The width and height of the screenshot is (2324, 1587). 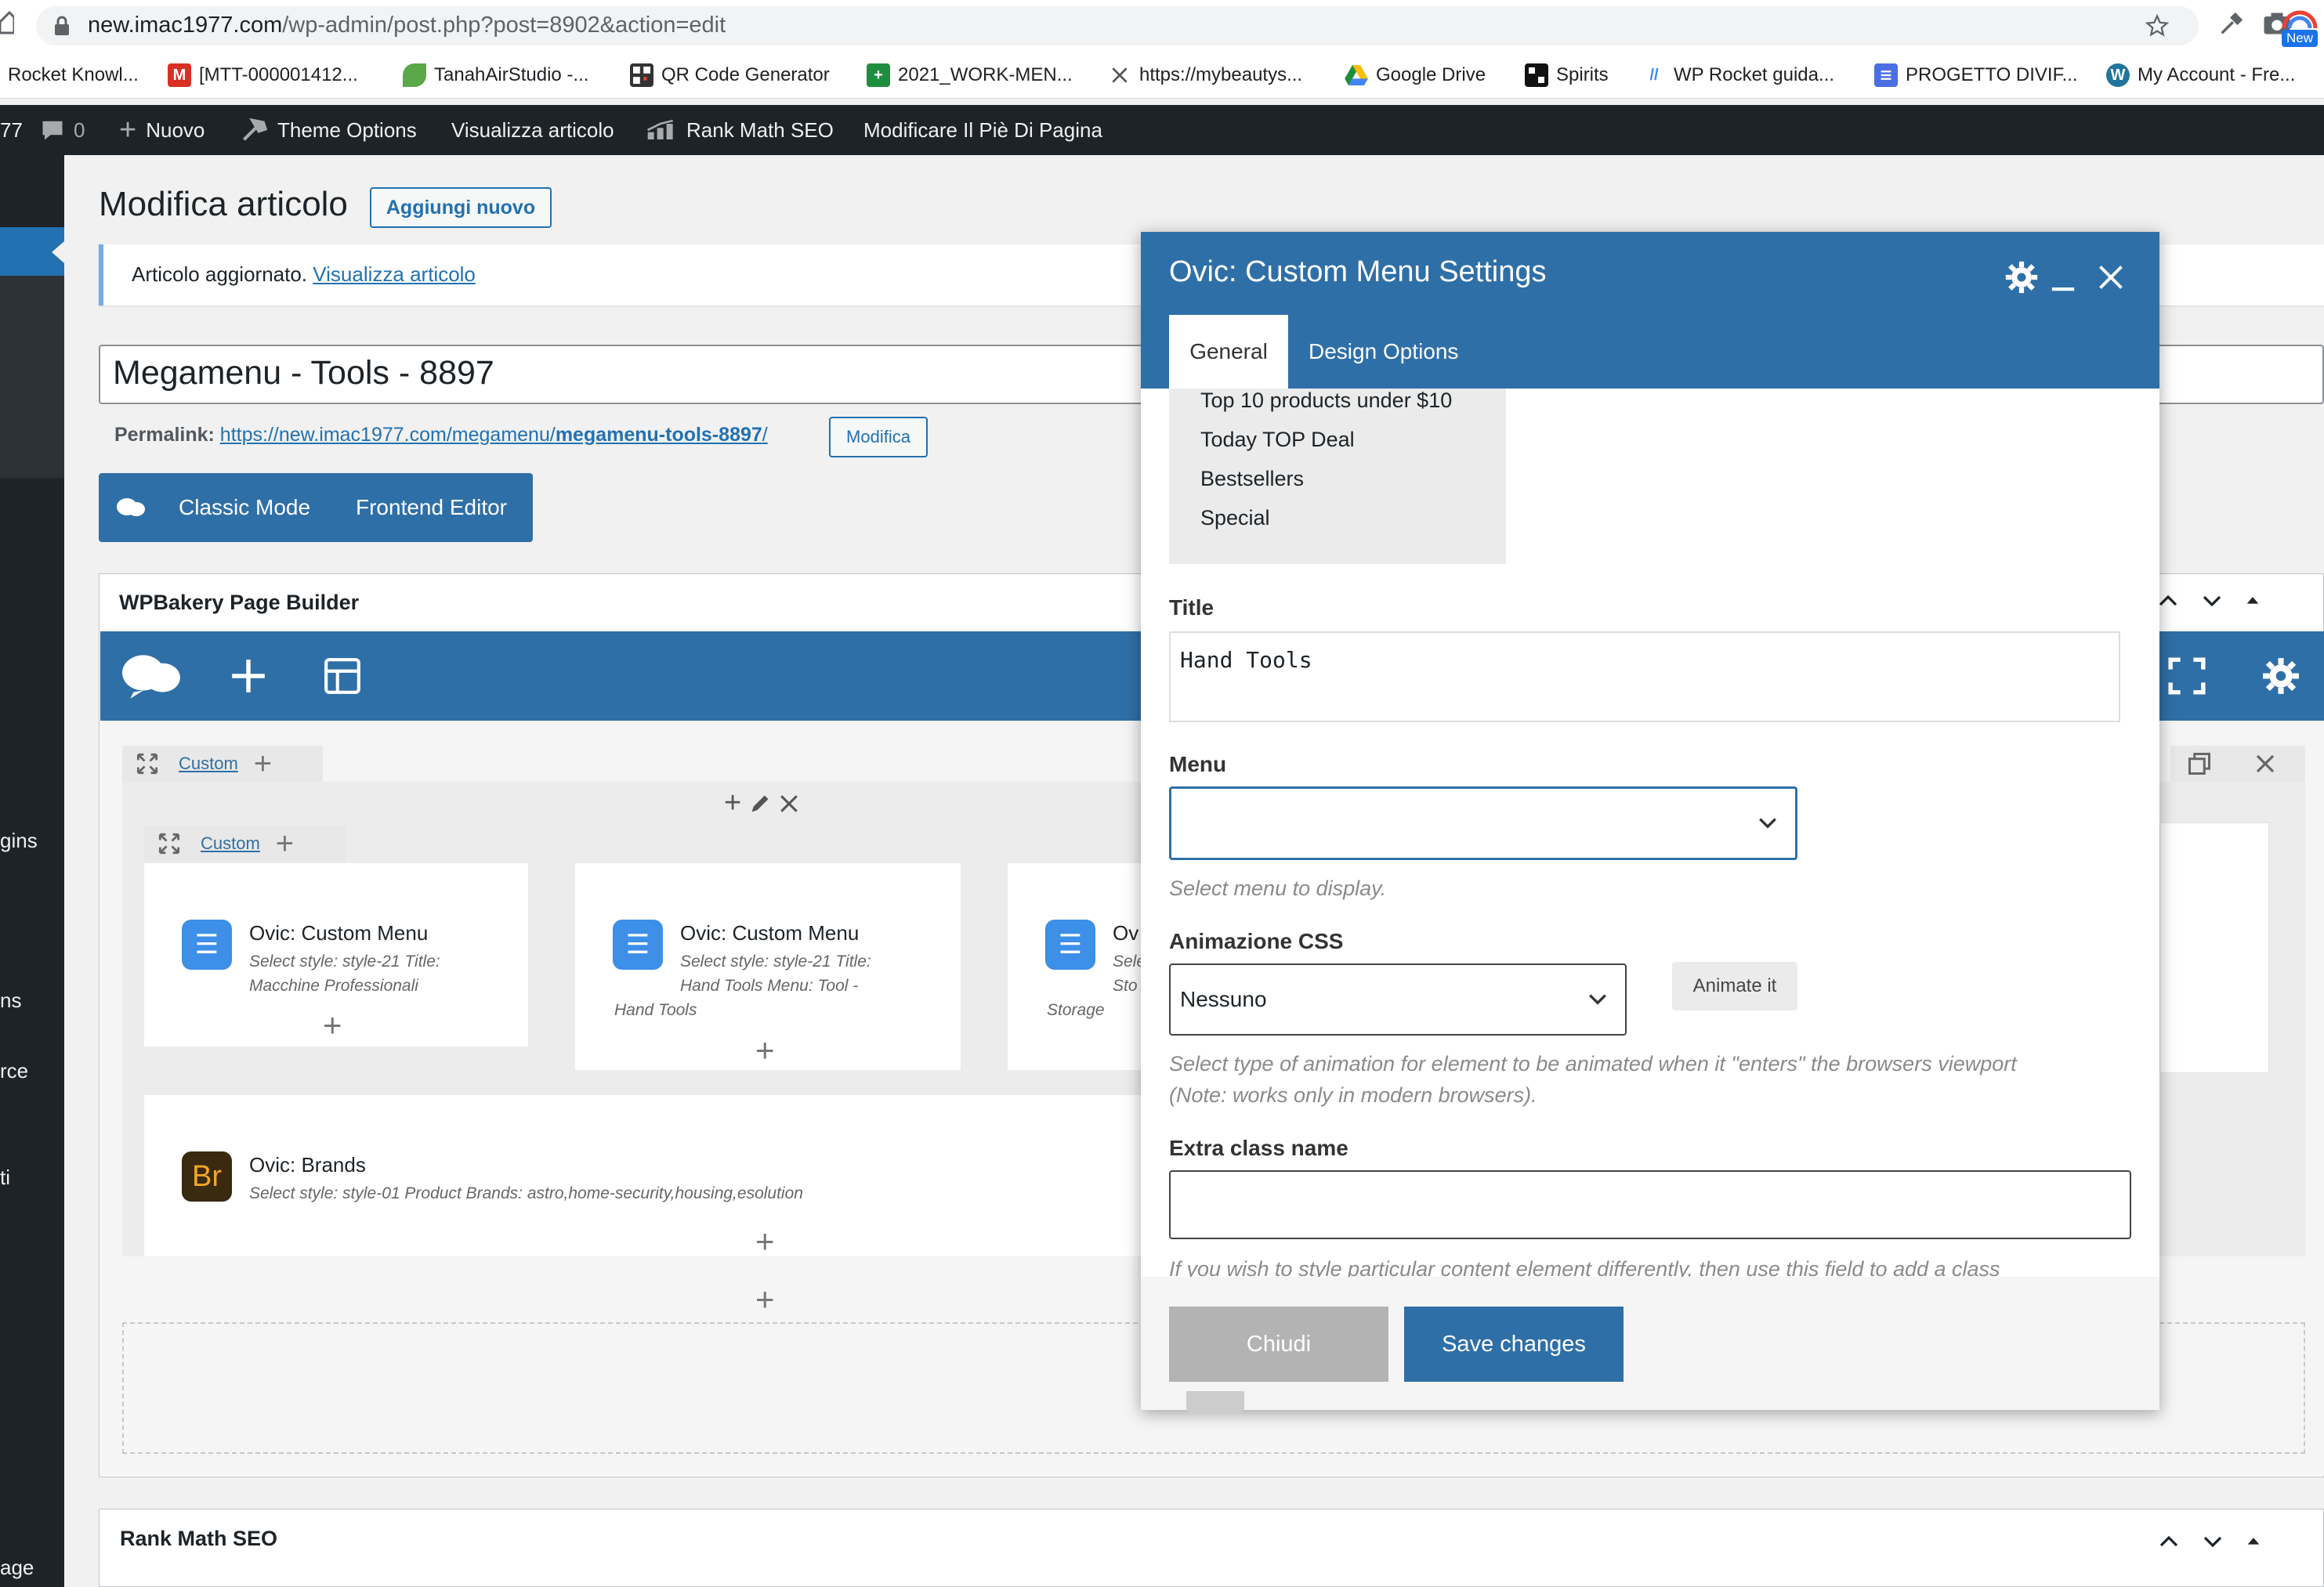 I want to click on theme-options-link: Theme Options, so click(x=329, y=130).